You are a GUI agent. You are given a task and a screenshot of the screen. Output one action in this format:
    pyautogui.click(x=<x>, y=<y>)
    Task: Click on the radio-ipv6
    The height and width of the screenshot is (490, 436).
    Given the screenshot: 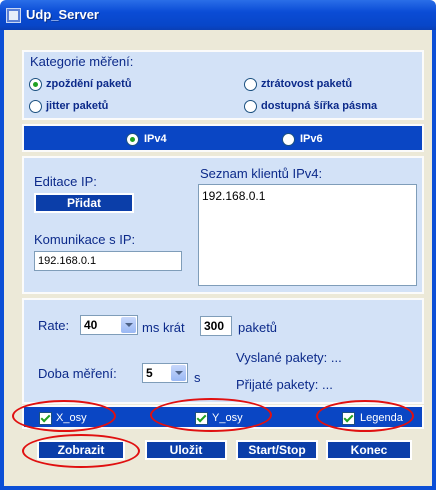 What is the action you would take?
    pyautogui.click(x=288, y=139)
    